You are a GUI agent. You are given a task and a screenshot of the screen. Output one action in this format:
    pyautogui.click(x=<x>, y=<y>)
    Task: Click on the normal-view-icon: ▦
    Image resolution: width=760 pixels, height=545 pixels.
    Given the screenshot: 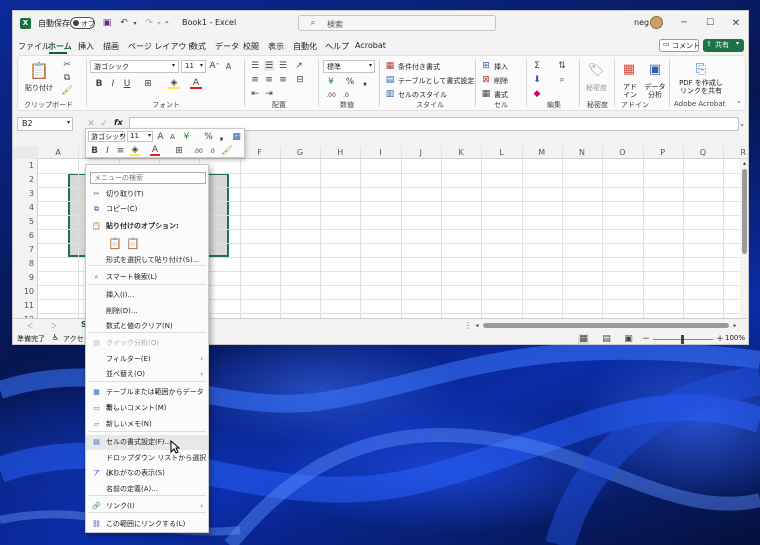 What is the action you would take?
    pyautogui.click(x=583, y=339)
    